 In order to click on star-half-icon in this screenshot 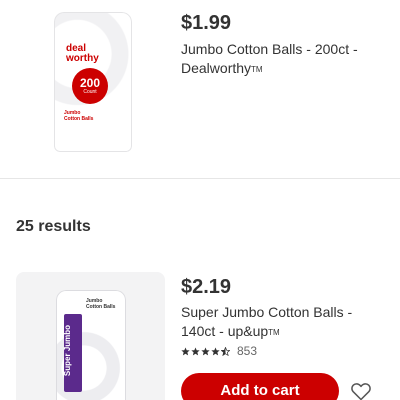, I will do `click(225, 351)`.